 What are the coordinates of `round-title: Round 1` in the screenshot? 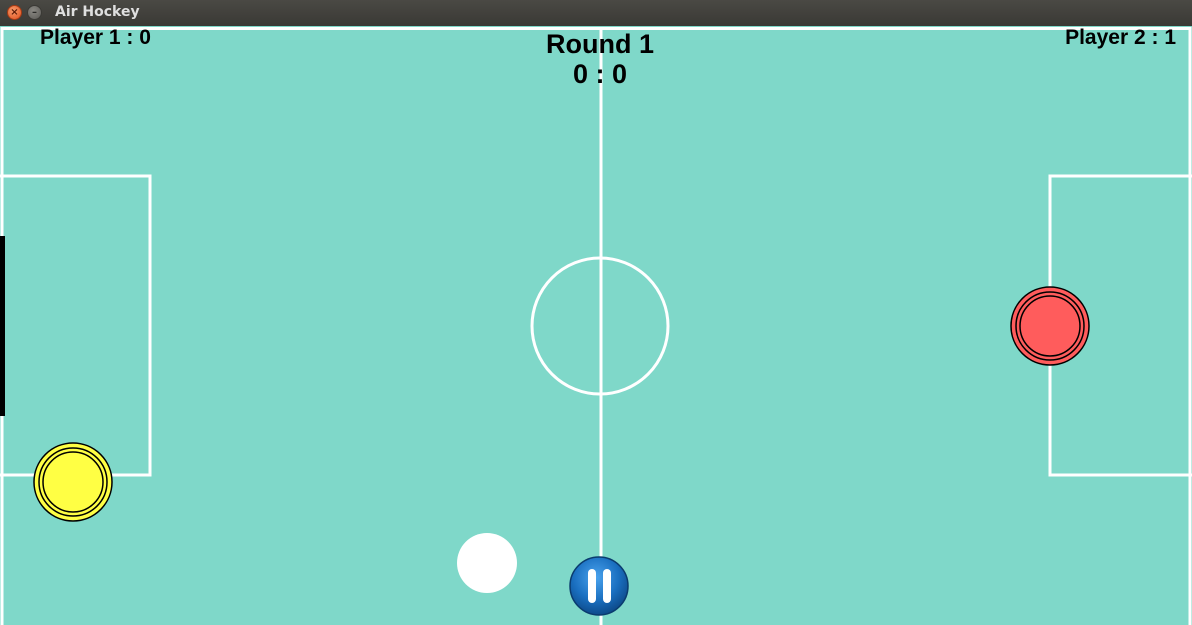 It's located at (600, 44).